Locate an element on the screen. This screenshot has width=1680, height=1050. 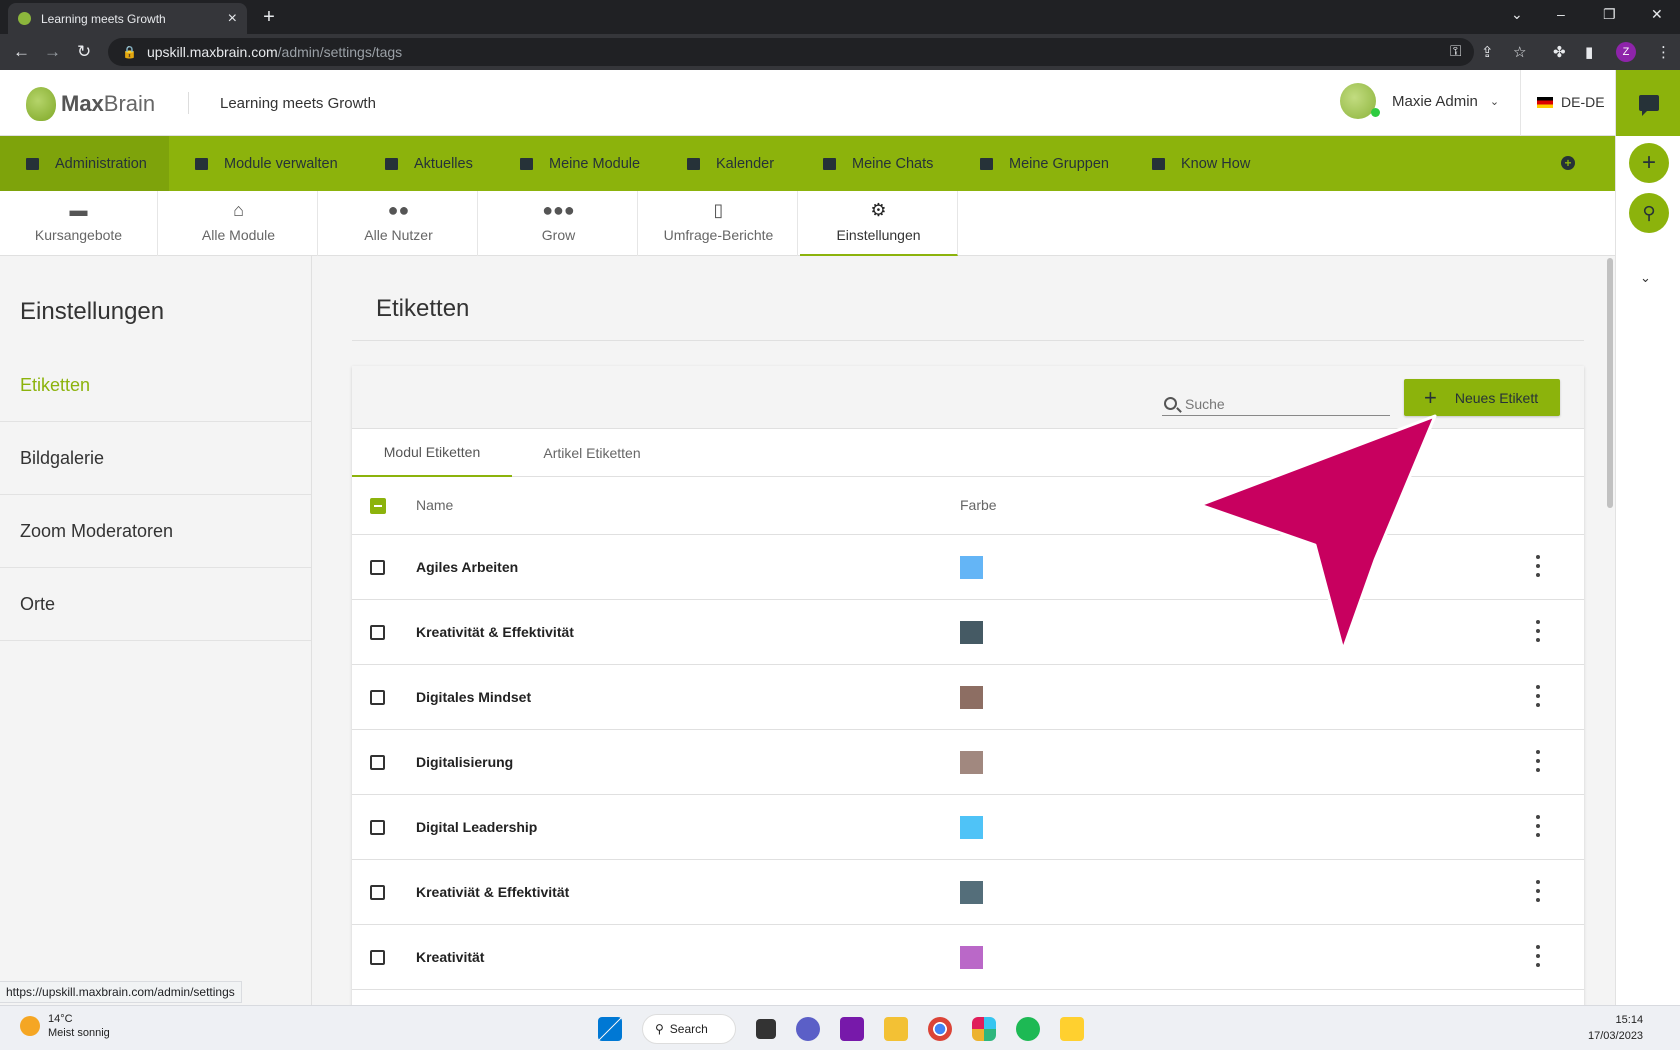
close-tab-icon: × is located at coordinates (232, 19).